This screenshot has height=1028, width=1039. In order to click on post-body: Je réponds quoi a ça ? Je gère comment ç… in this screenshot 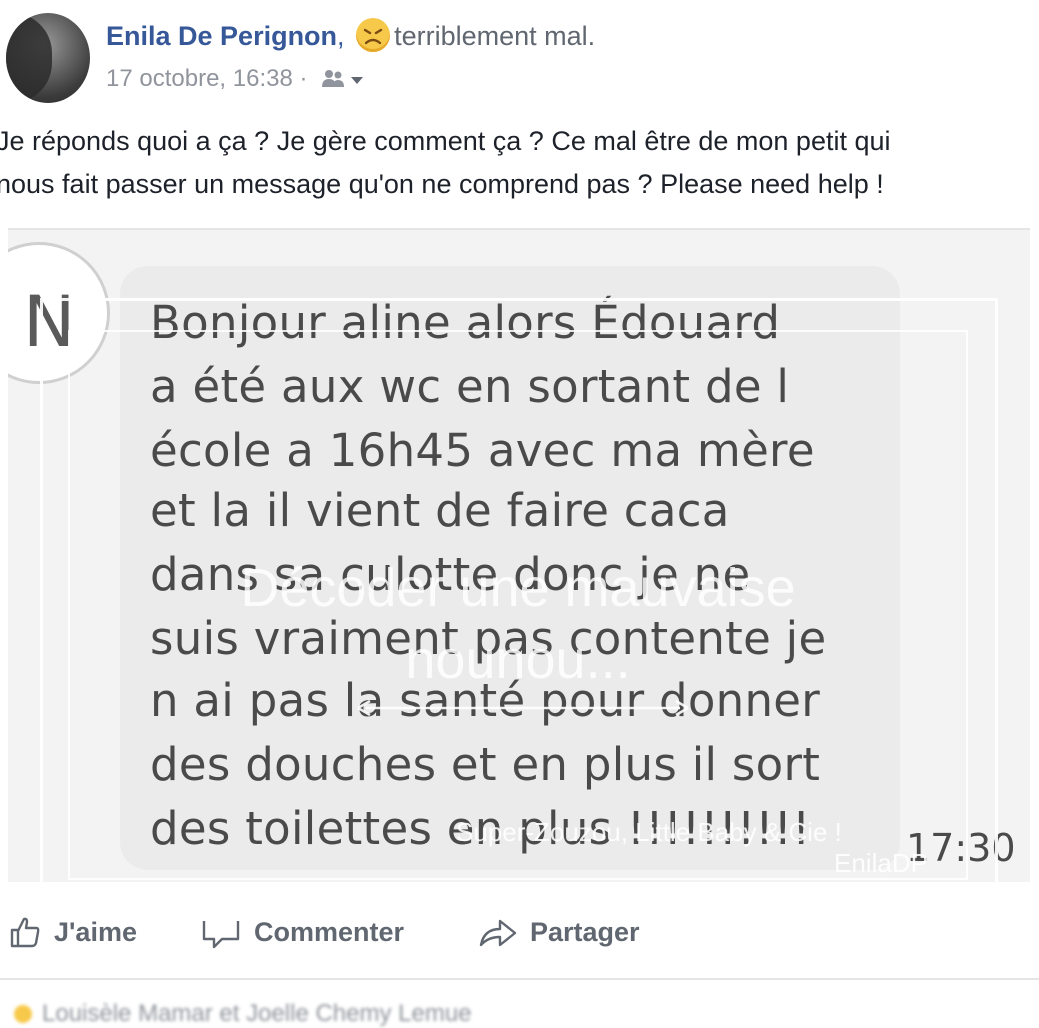, I will do `click(518, 163)`.